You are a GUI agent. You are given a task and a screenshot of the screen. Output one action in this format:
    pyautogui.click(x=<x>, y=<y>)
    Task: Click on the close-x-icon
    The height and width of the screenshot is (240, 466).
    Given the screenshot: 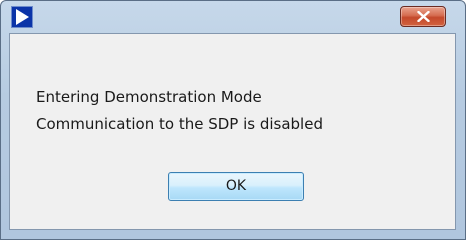 What is the action you would take?
    pyautogui.click(x=423, y=16)
    